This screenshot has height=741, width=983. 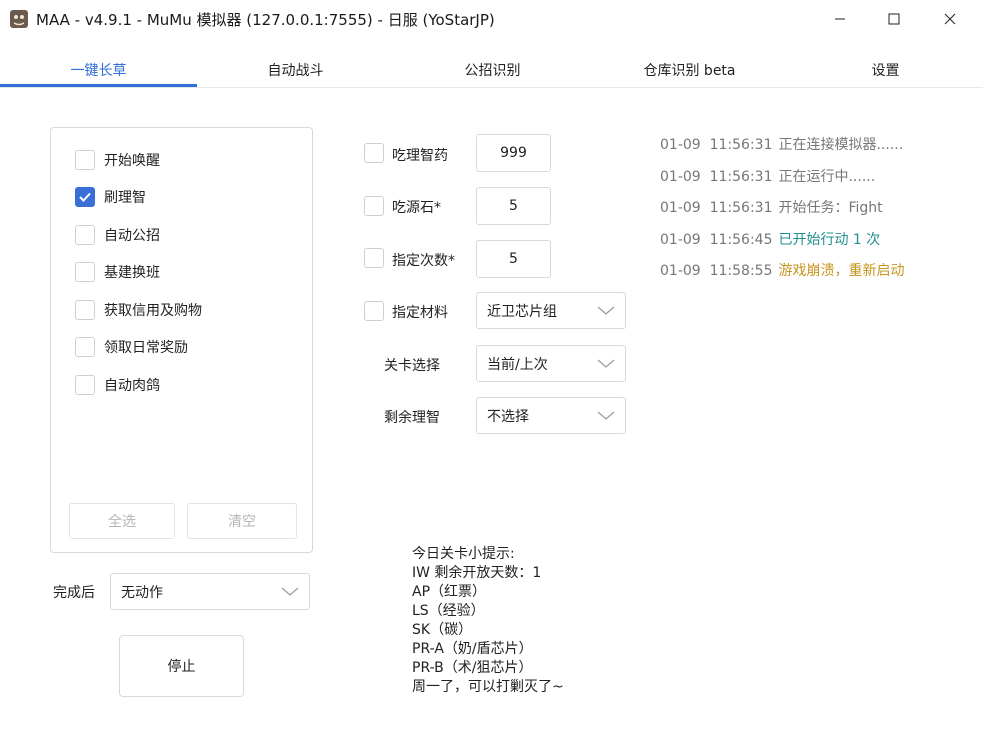 What do you see at coordinates (488, 687) in the screenshot?
I see `tip-line: 周一了，可以打剿灭了~` at bounding box center [488, 687].